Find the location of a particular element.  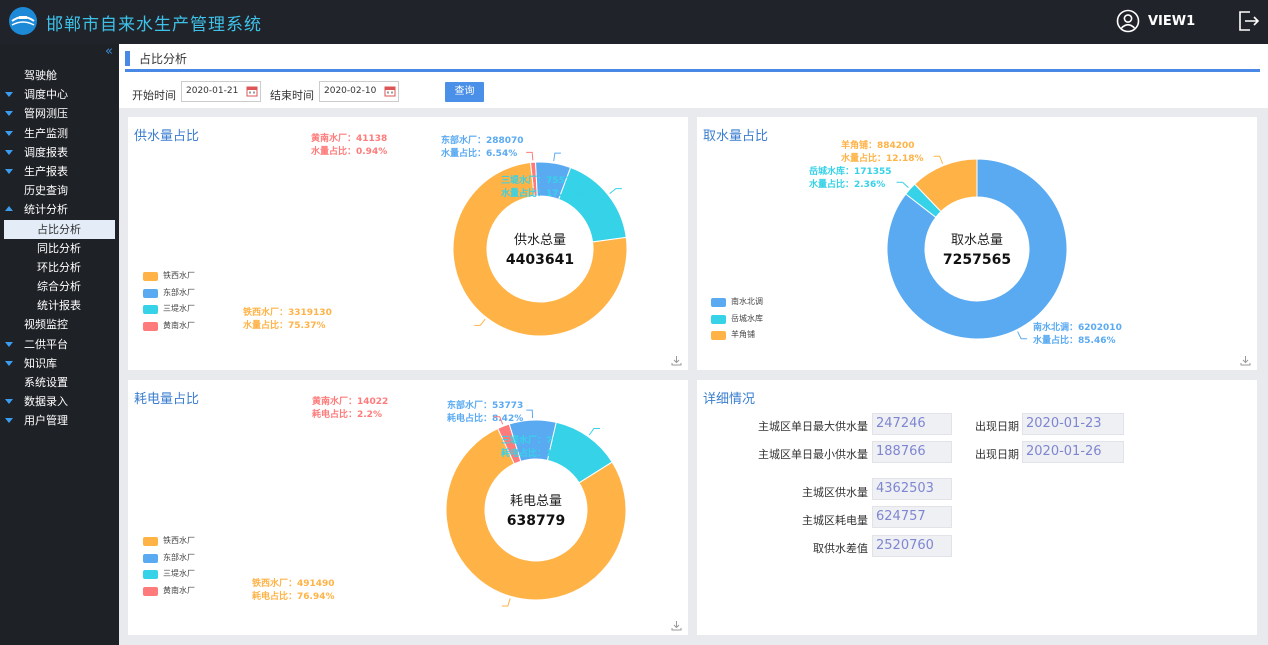

sidebar-item-15: 知识库 is located at coordinates (59, 363).